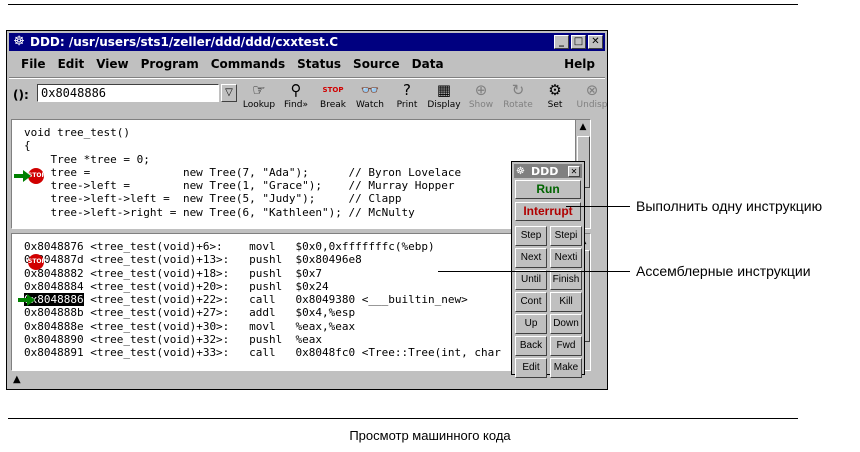 The image size is (860, 452). What do you see at coordinates (54, 286) in the screenshot?
I see `assembly-address: 0x8048884` at bounding box center [54, 286].